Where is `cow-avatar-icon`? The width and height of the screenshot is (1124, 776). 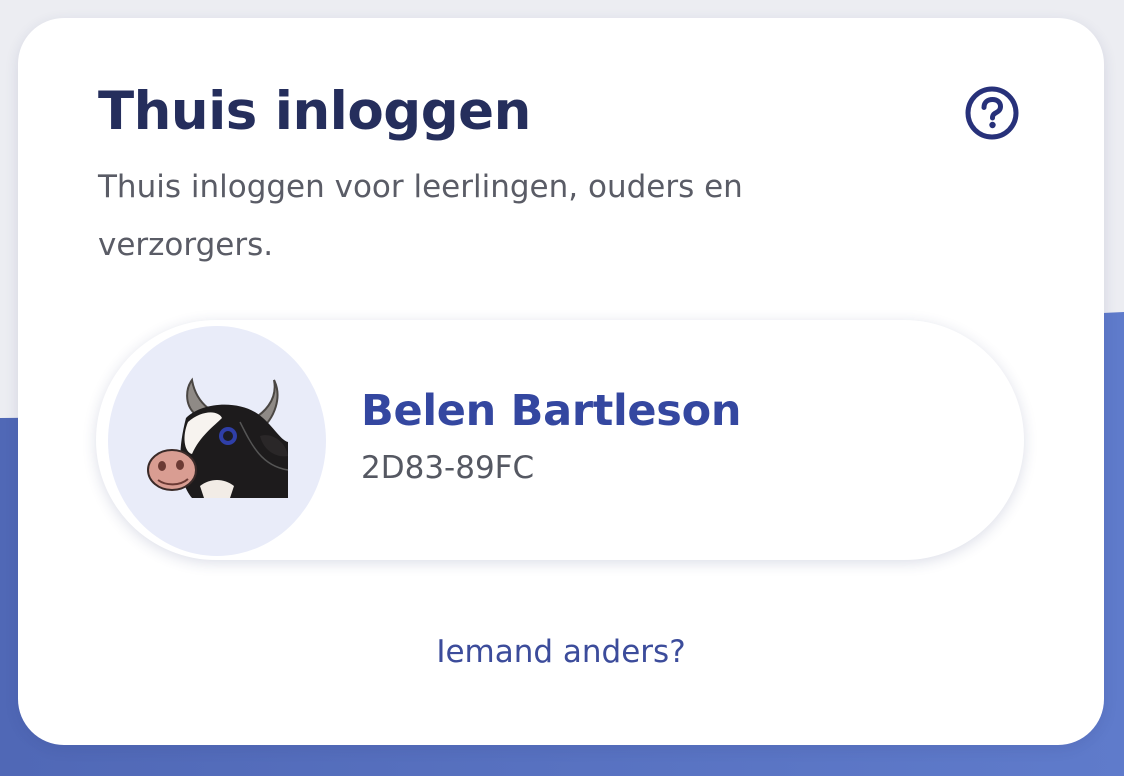 cow-avatar-icon is located at coordinates (218, 437).